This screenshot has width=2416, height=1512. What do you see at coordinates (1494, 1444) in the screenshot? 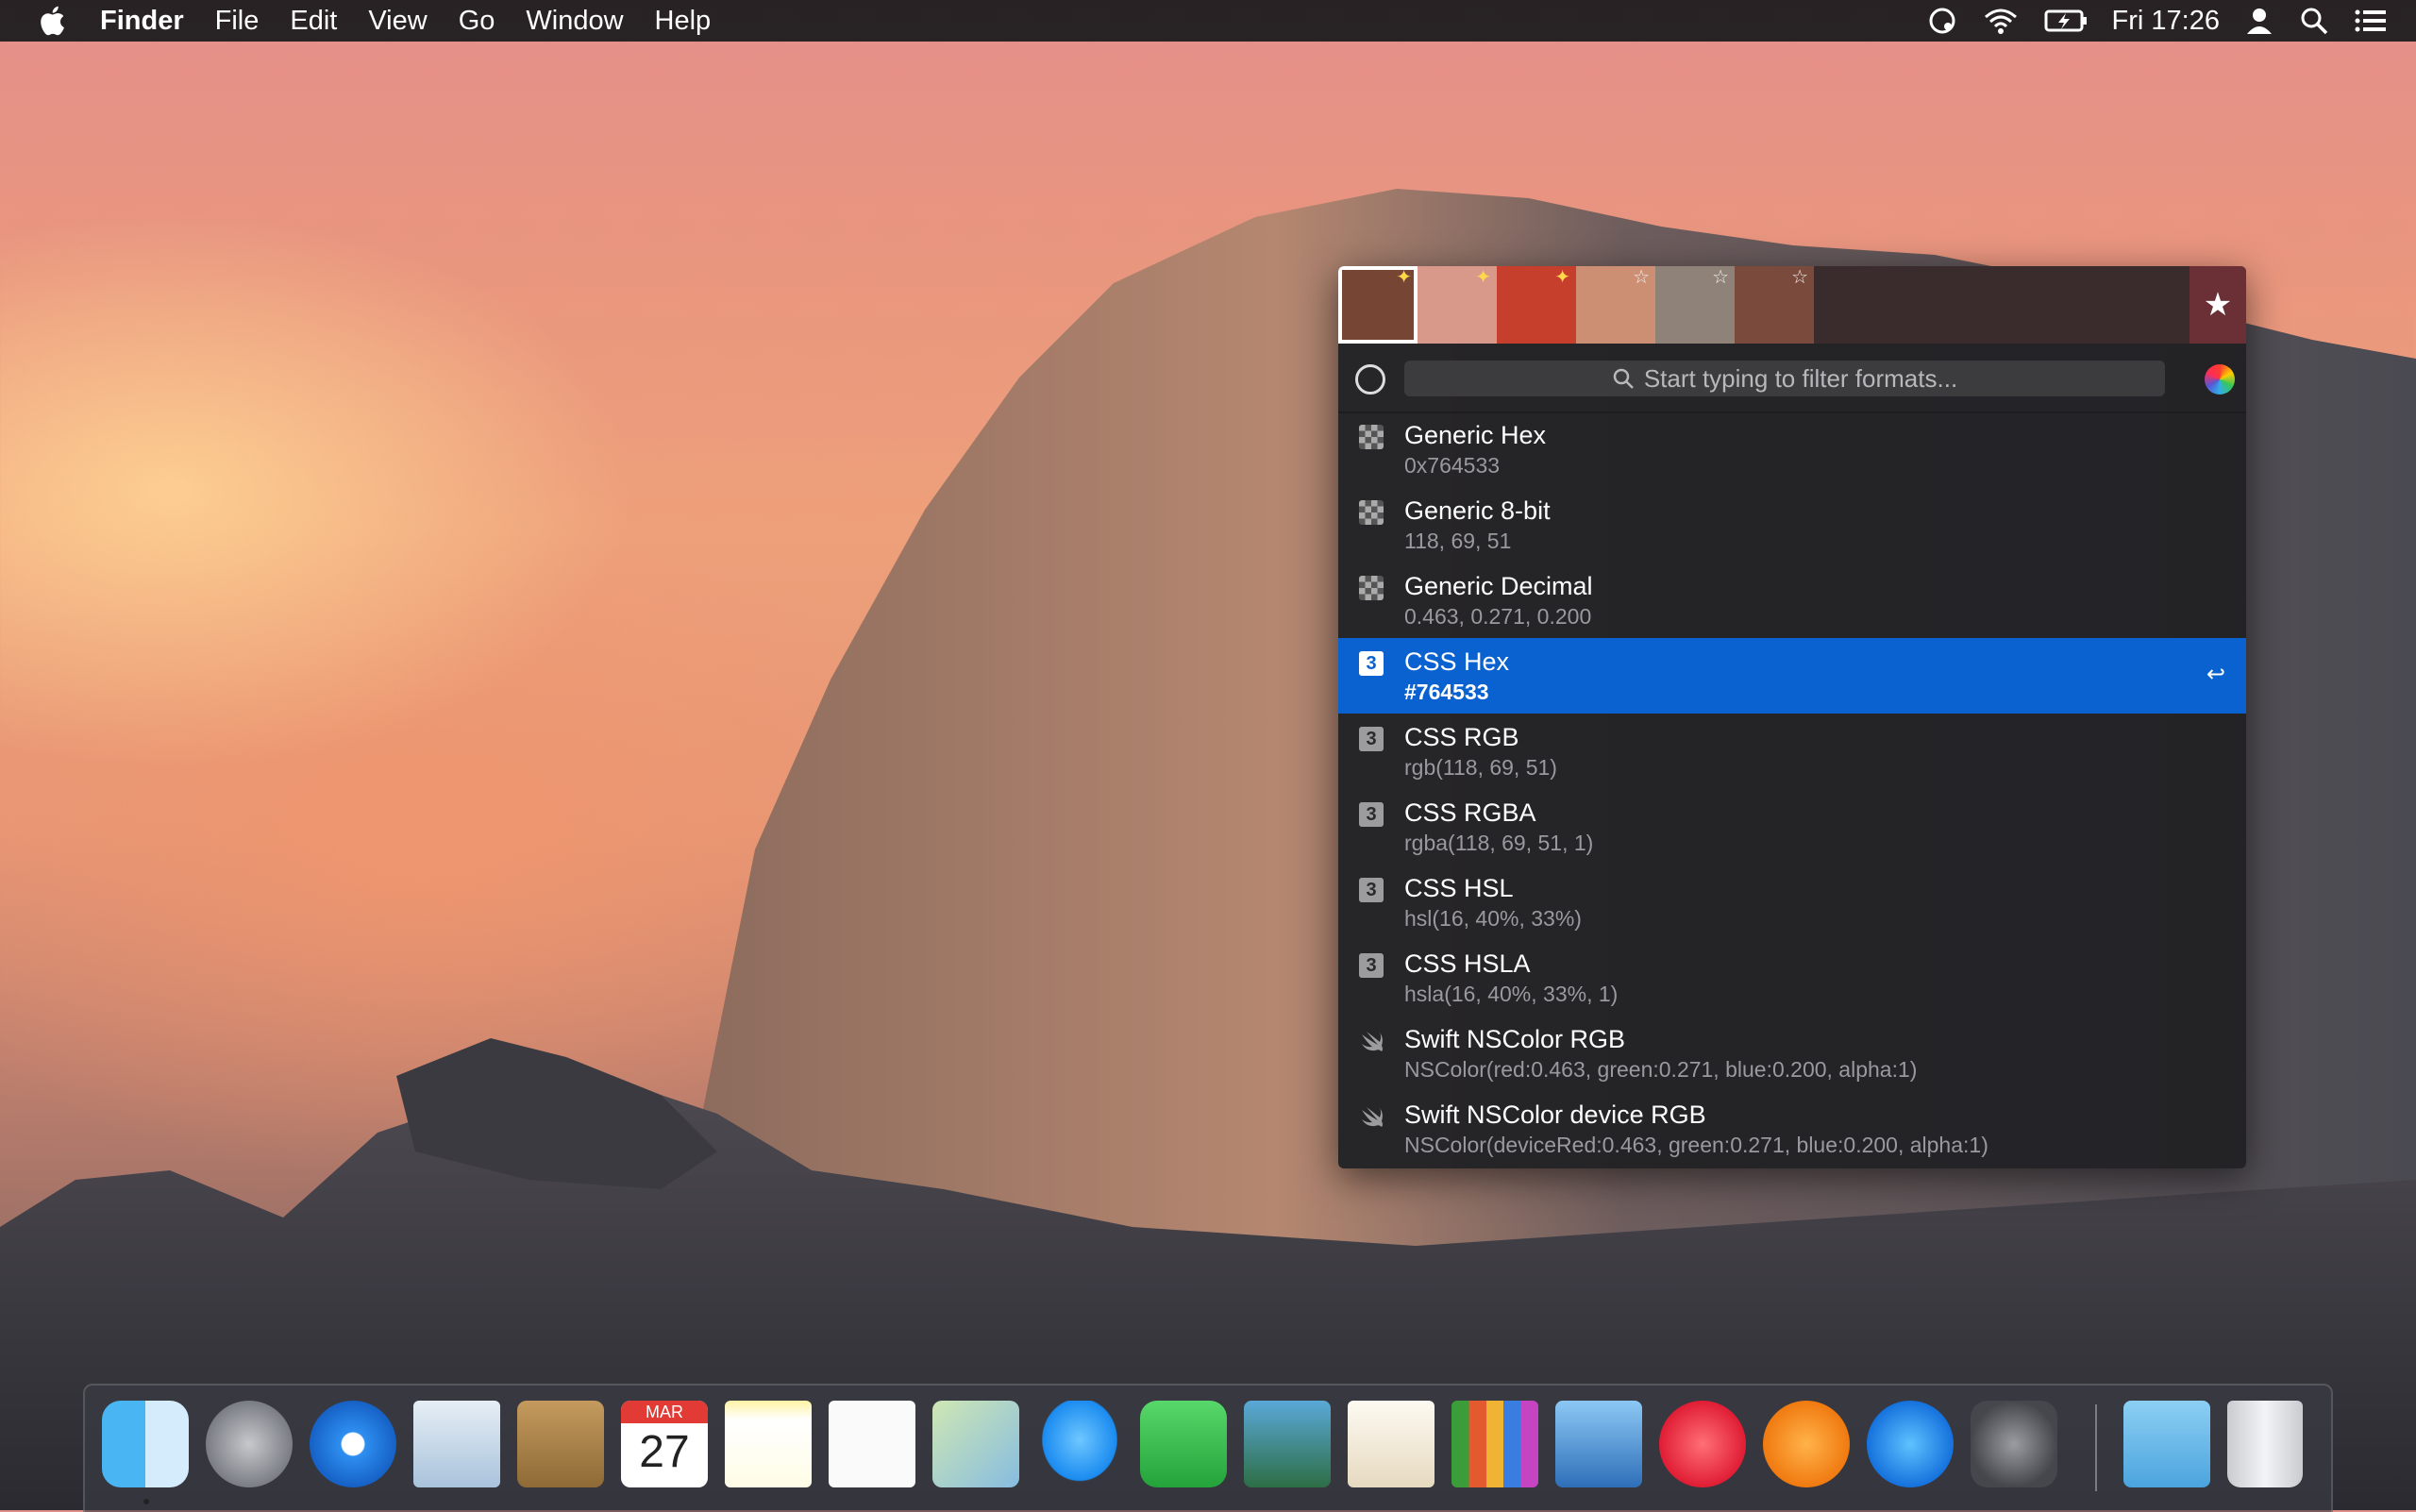
I see `numbers-icon` at bounding box center [1494, 1444].